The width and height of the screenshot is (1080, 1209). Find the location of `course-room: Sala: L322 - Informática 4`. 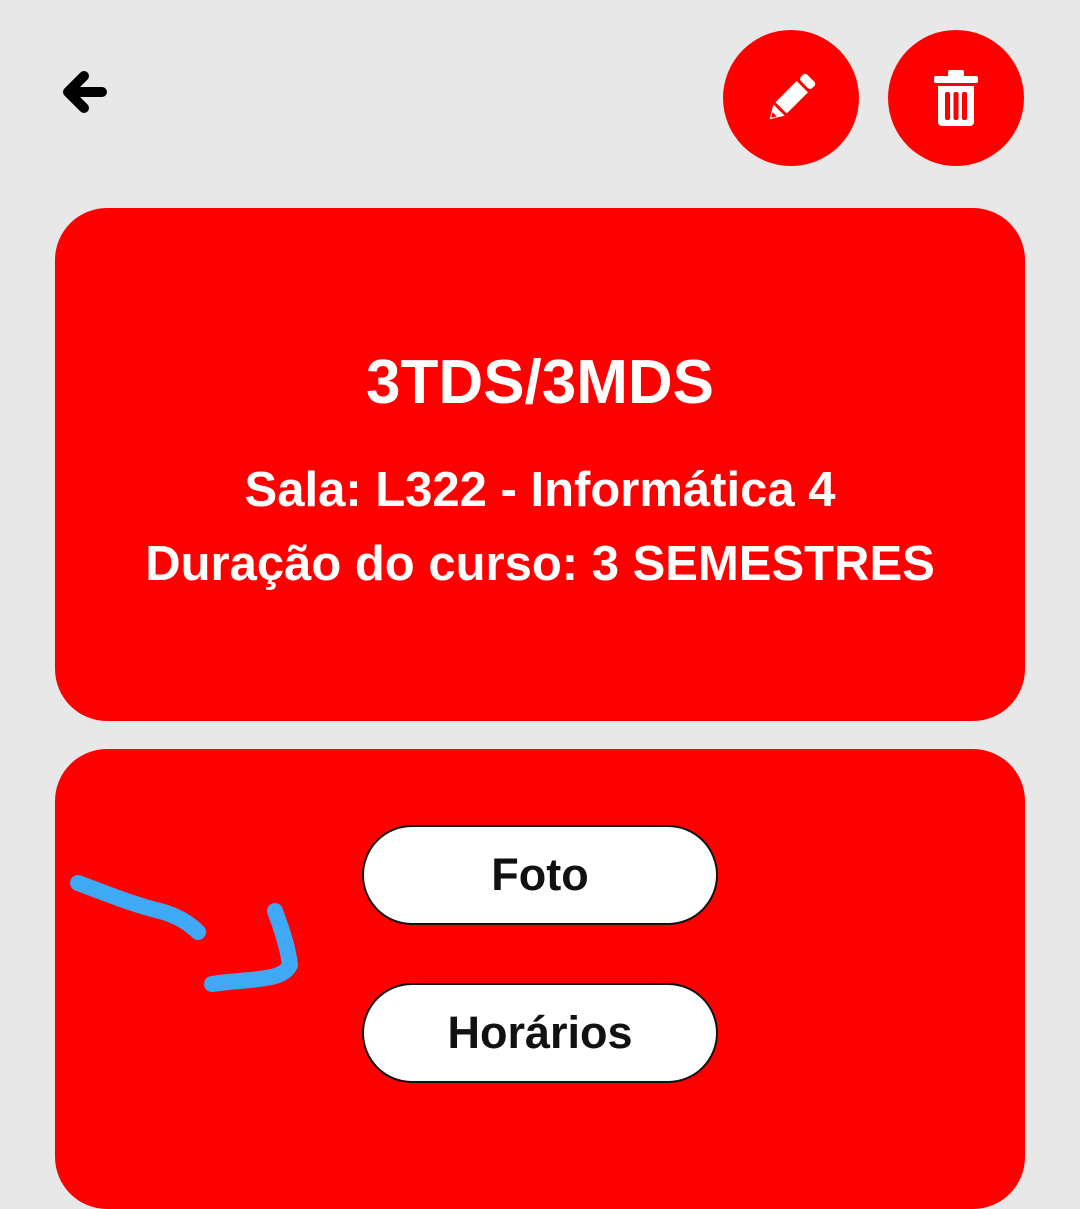

course-room: Sala: L322 - Informática 4 is located at coordinates (540, 490).